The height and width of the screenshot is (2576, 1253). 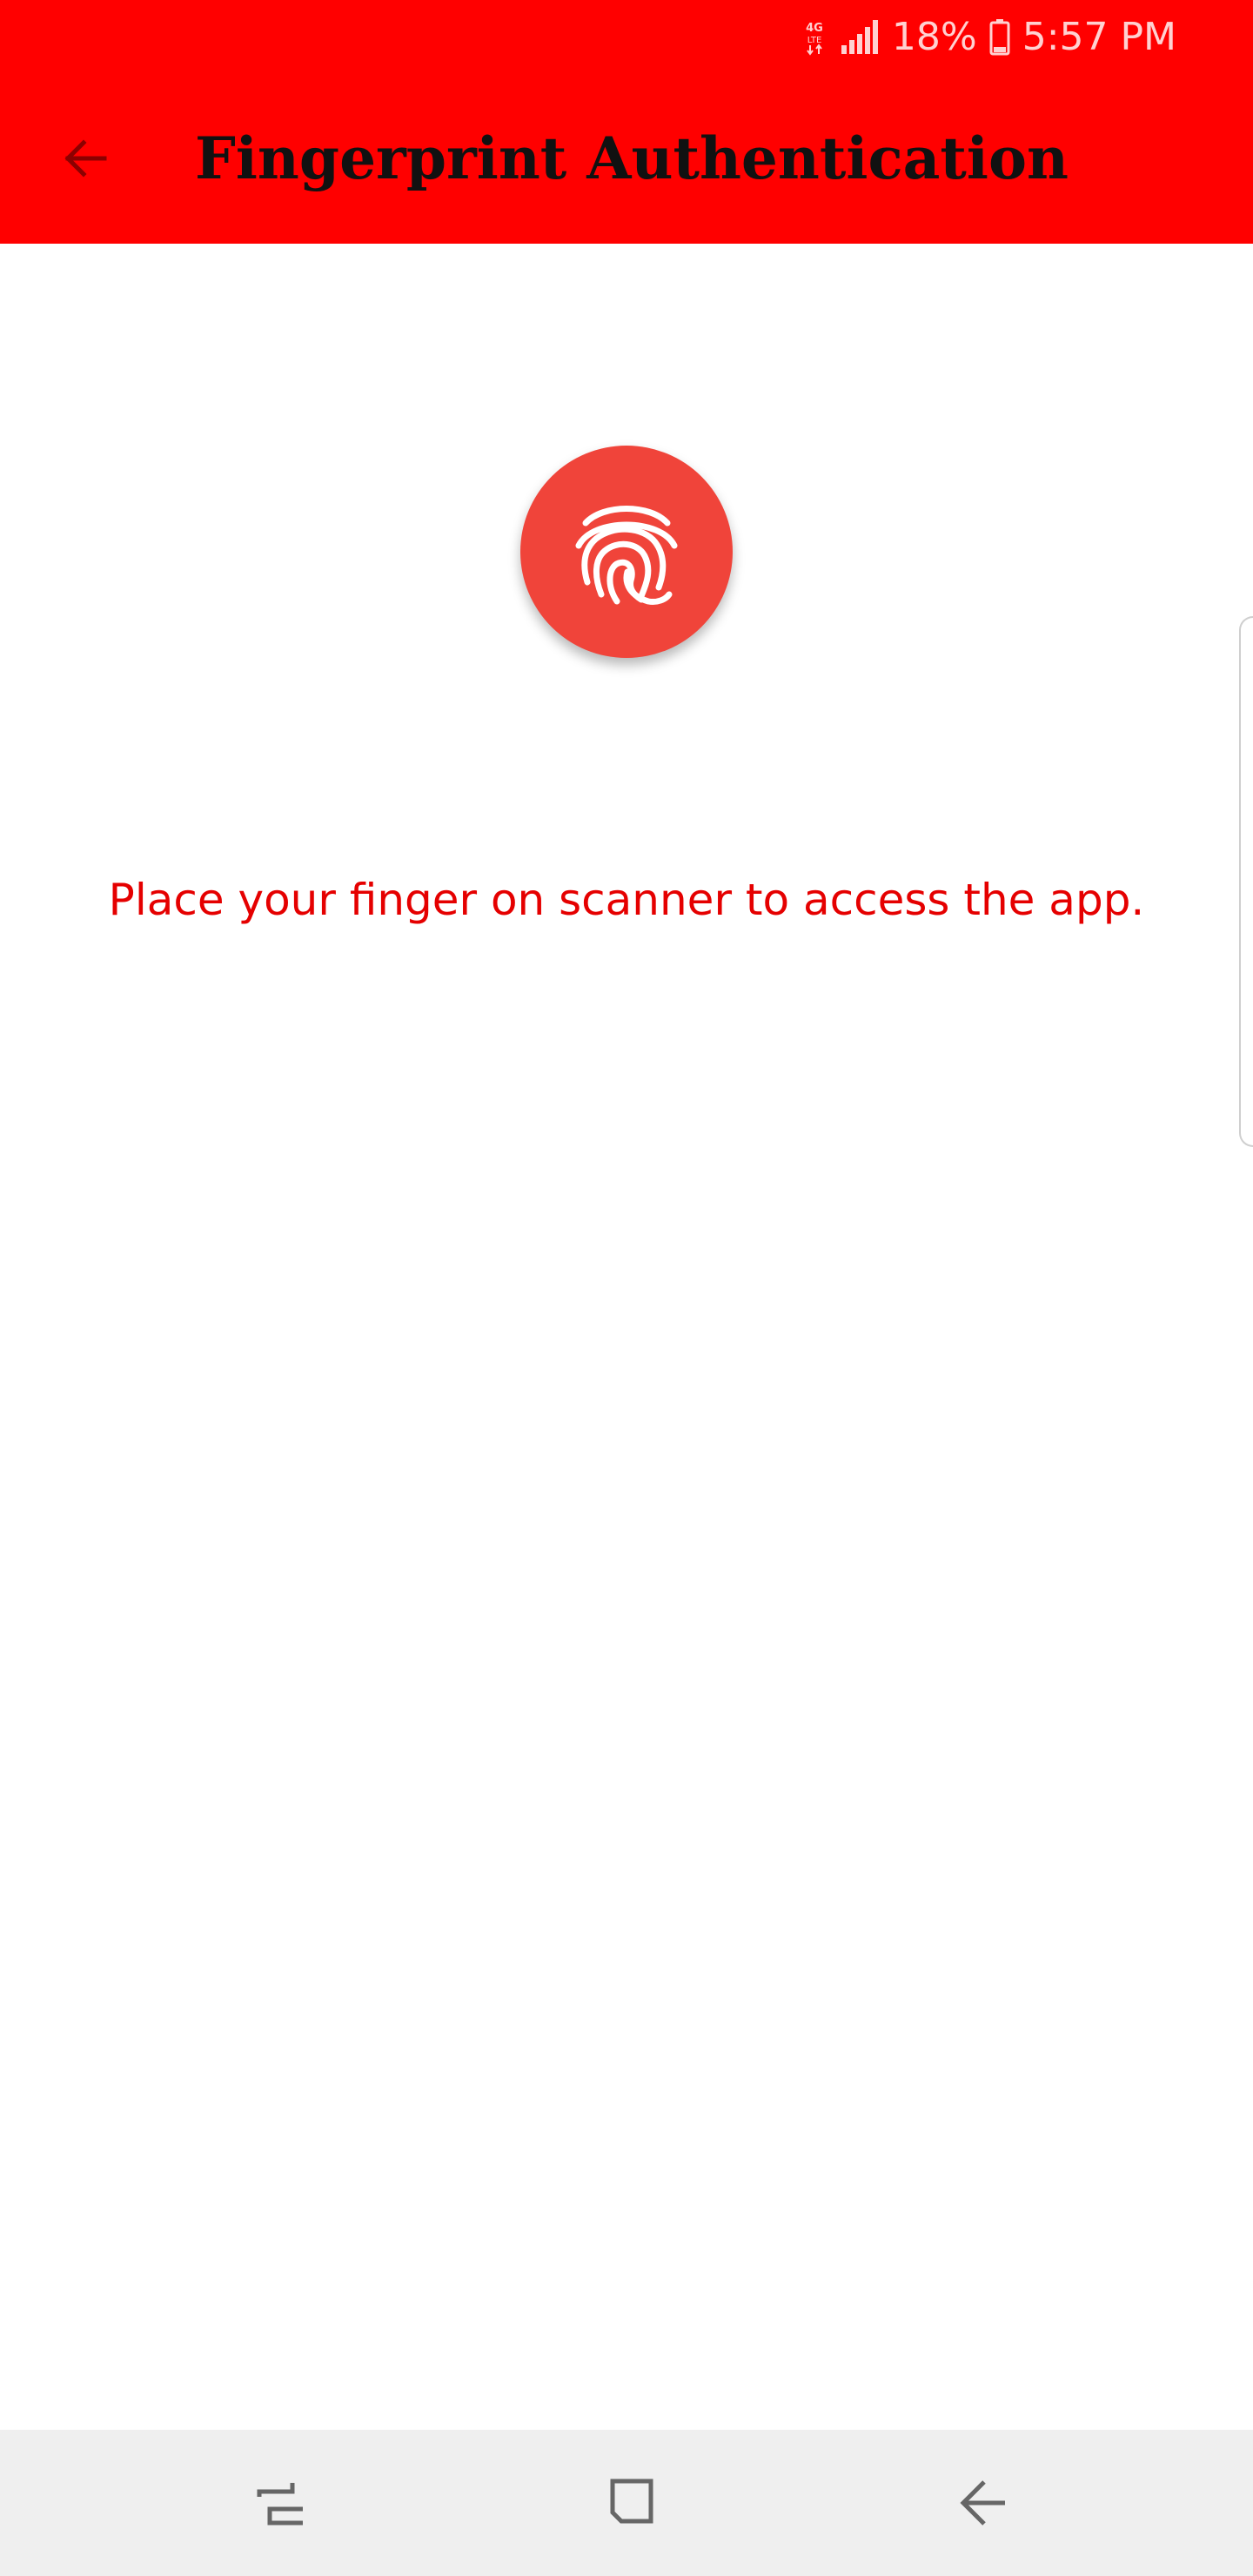 I want to click on navigation-bar, so click(x=626, y=2503).